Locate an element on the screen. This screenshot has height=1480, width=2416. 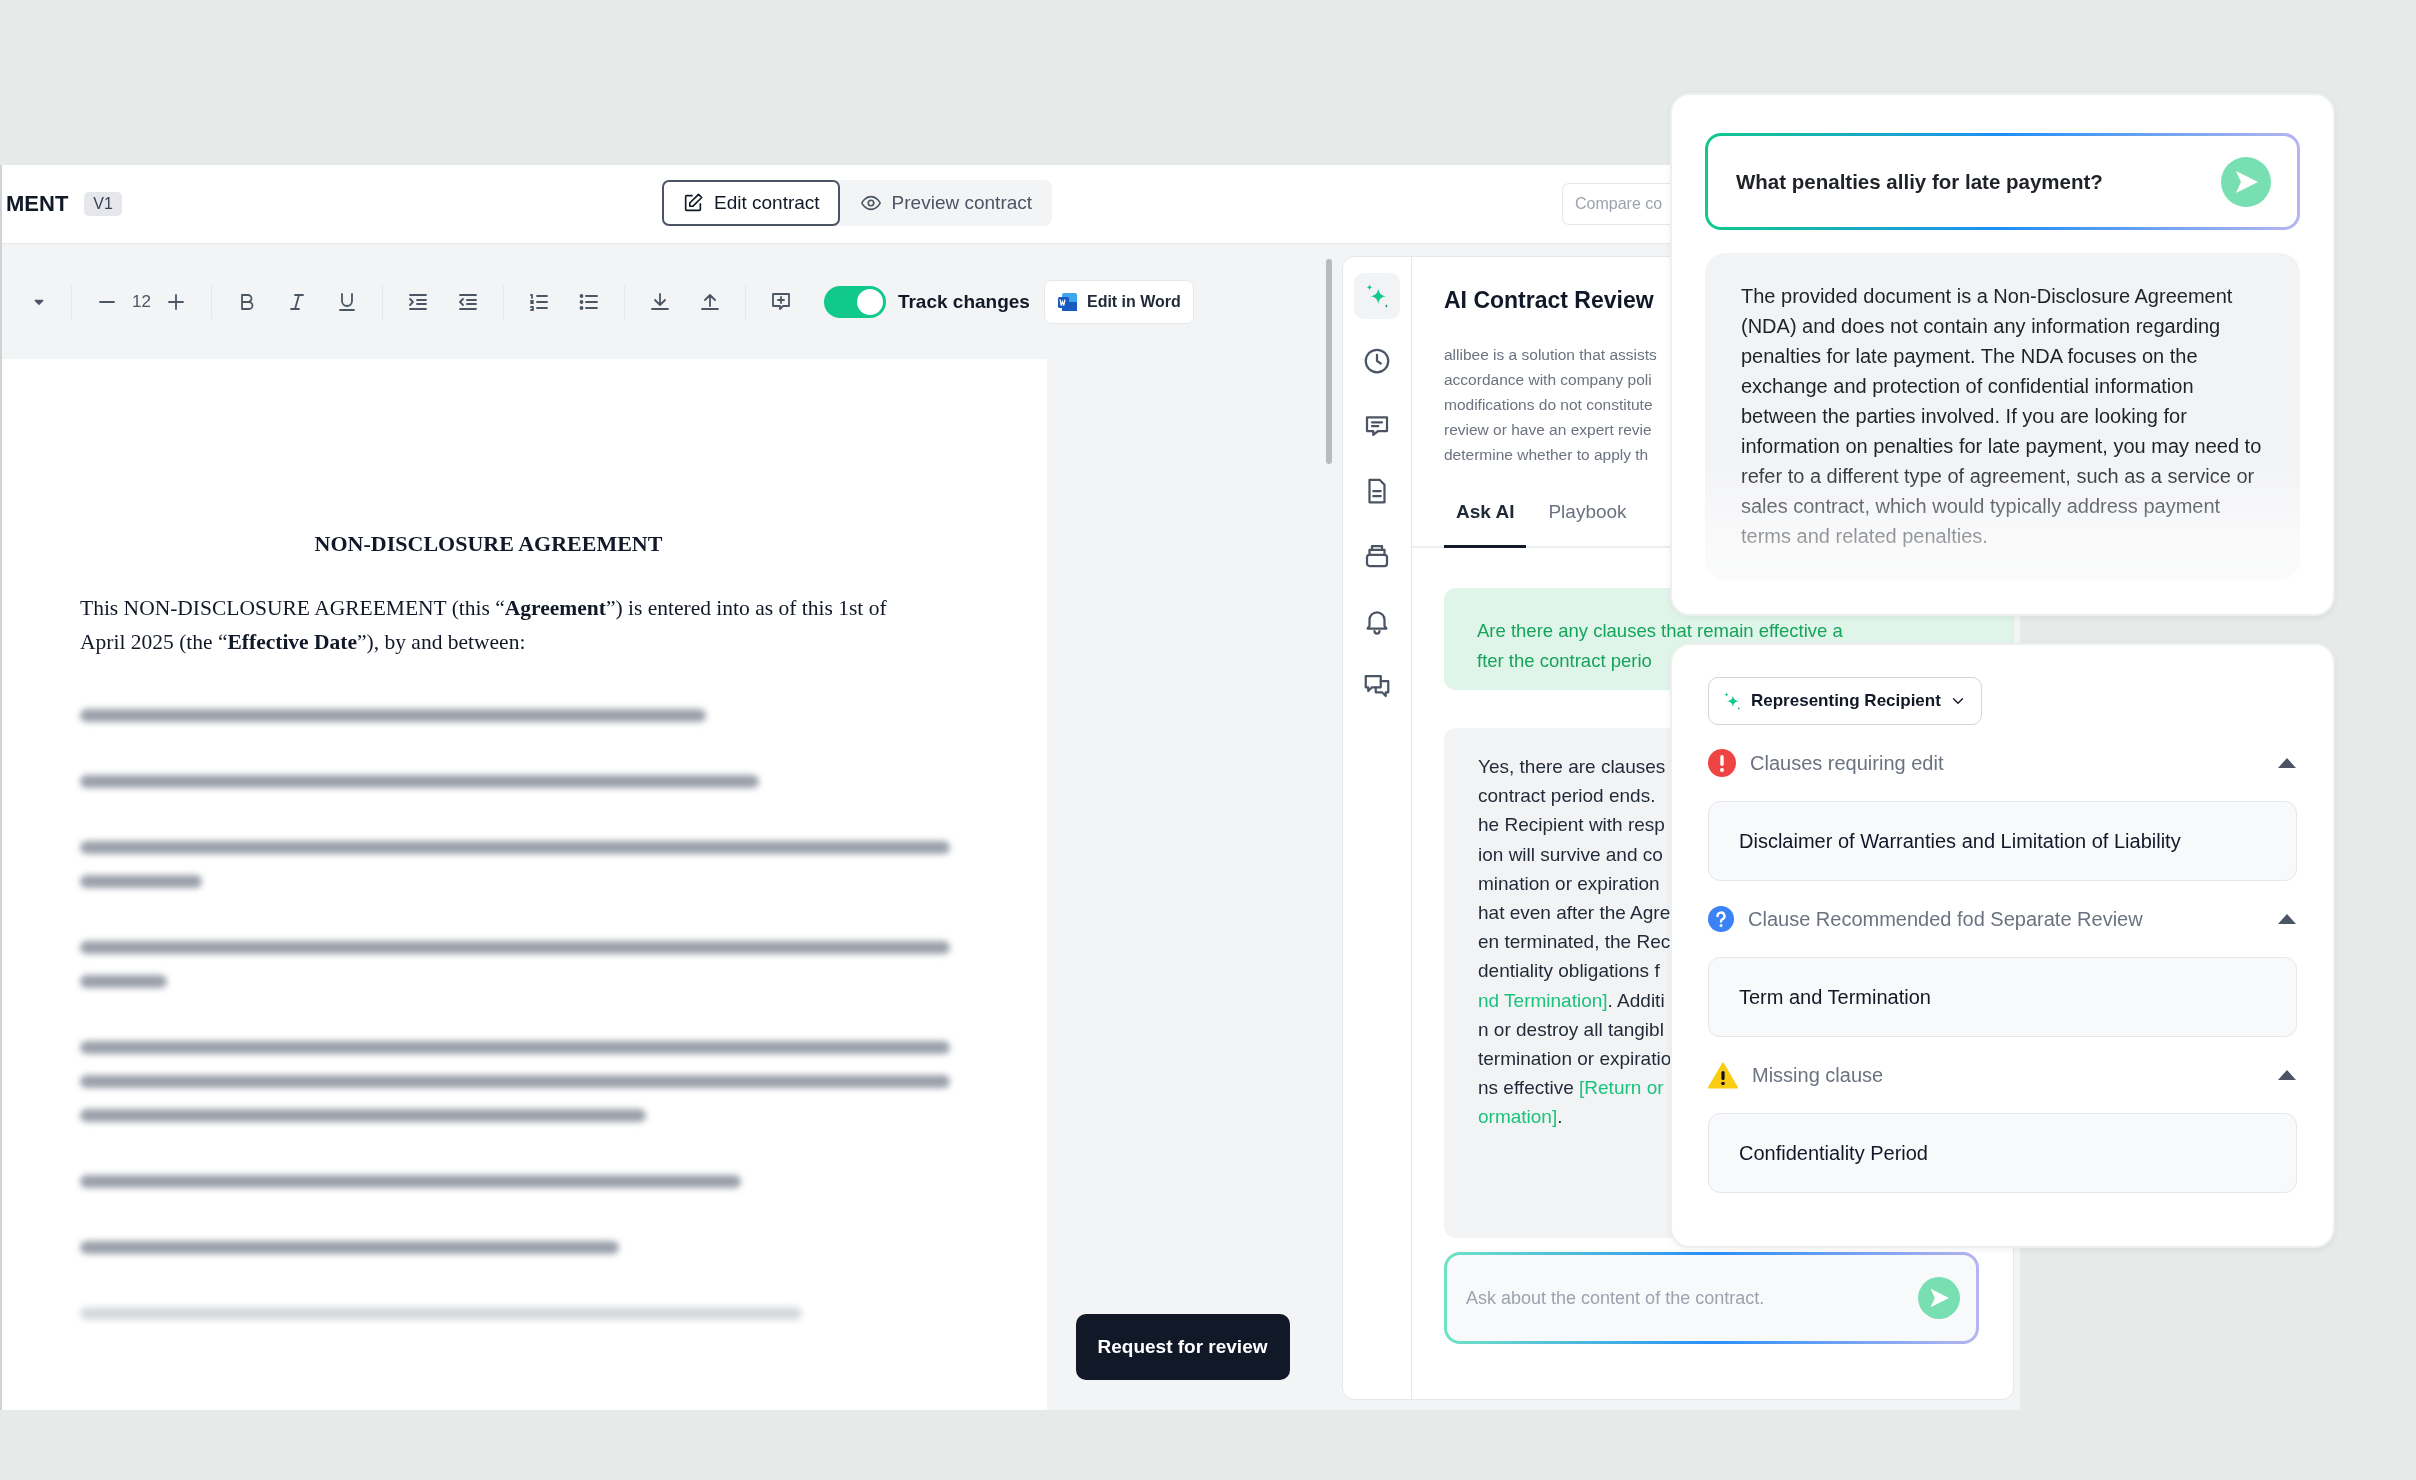
document-paragraph: This NON-DISCLOSURE AGREEMENT (this “Agreement”) is entered into as of this 1st of April 2025 (the “Effective Date”), by and between: is located at coordinates (484, 625).